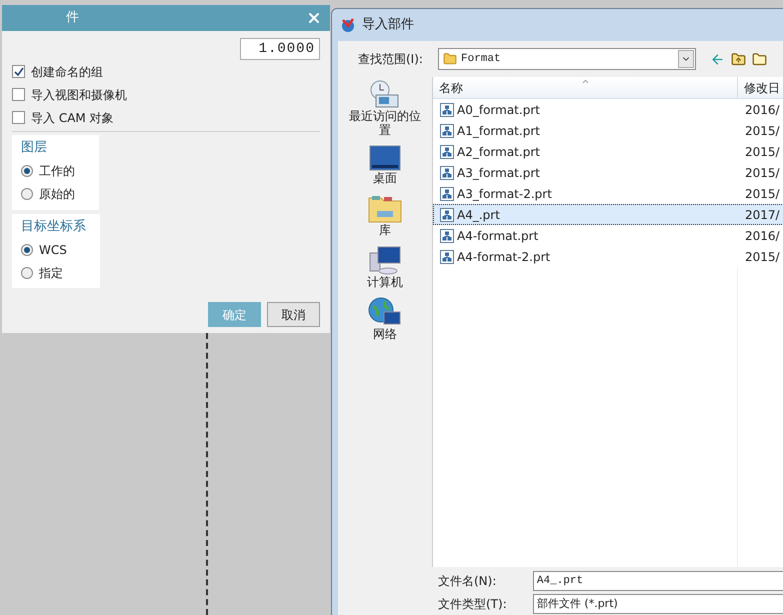 Image resolution: width=783 pixels, height=615 pixels. I want to click on sort-icon, so click(585, 81).